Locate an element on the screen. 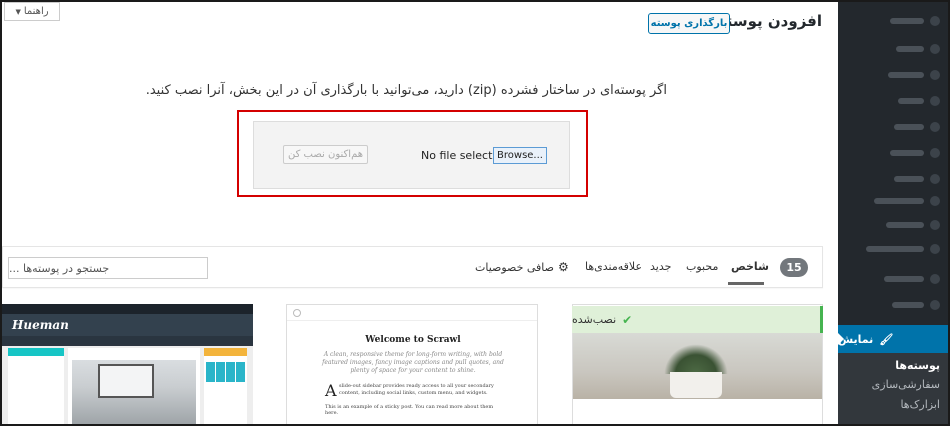  preview-left-column is located at coordinates (36, 387).